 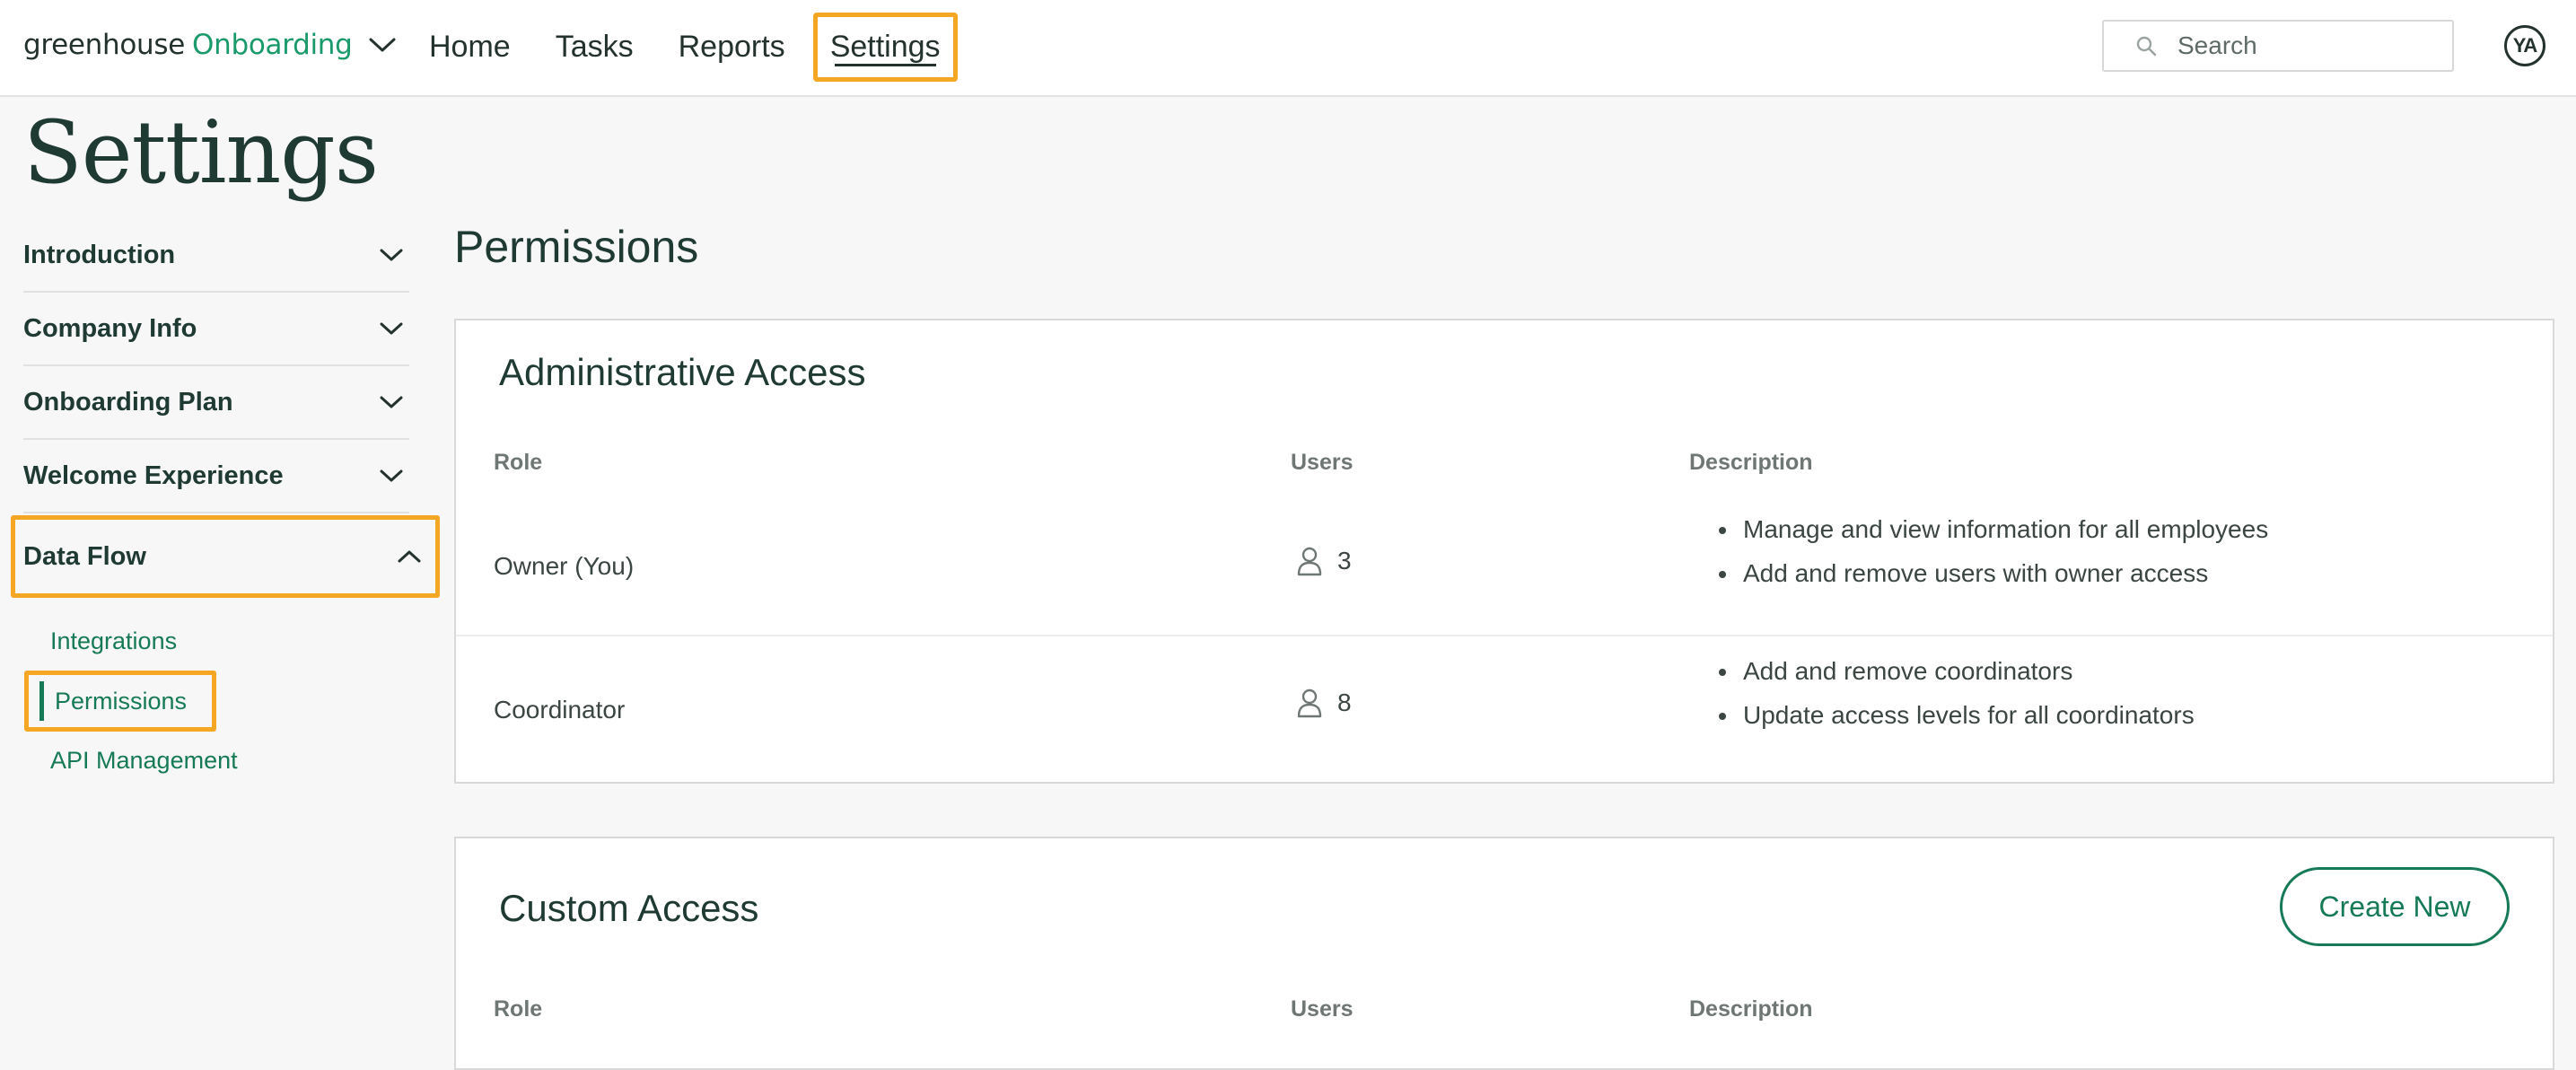 What do you see at coordinates (2395, 907) in the screenshot?
I see `create-new-button: Create New` at bounding box center [2395, 907].